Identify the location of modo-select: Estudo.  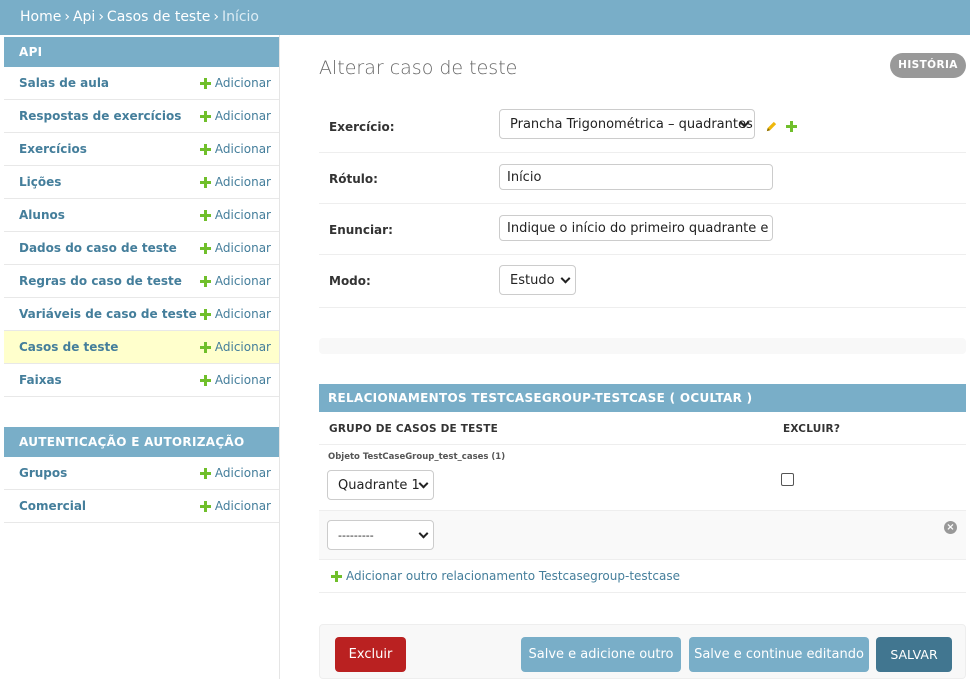
(537, 280).